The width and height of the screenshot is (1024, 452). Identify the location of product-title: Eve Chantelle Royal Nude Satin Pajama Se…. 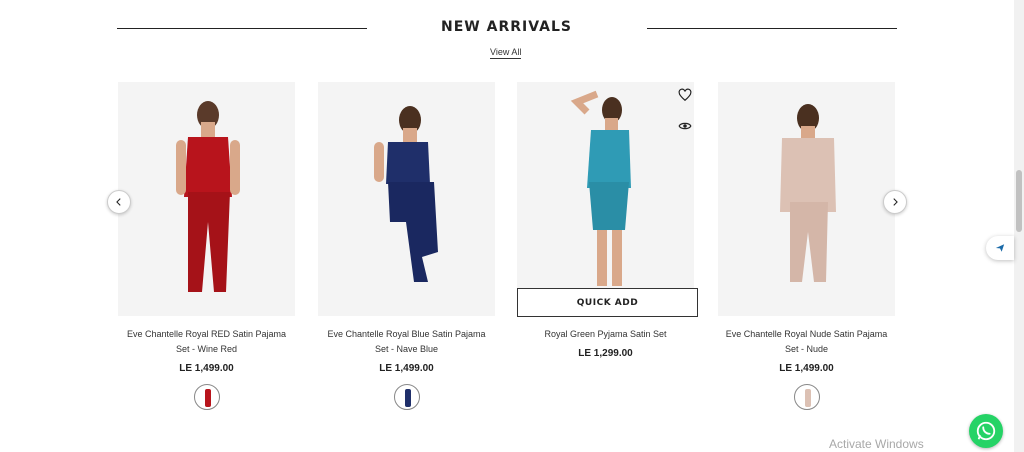
(806, 342).